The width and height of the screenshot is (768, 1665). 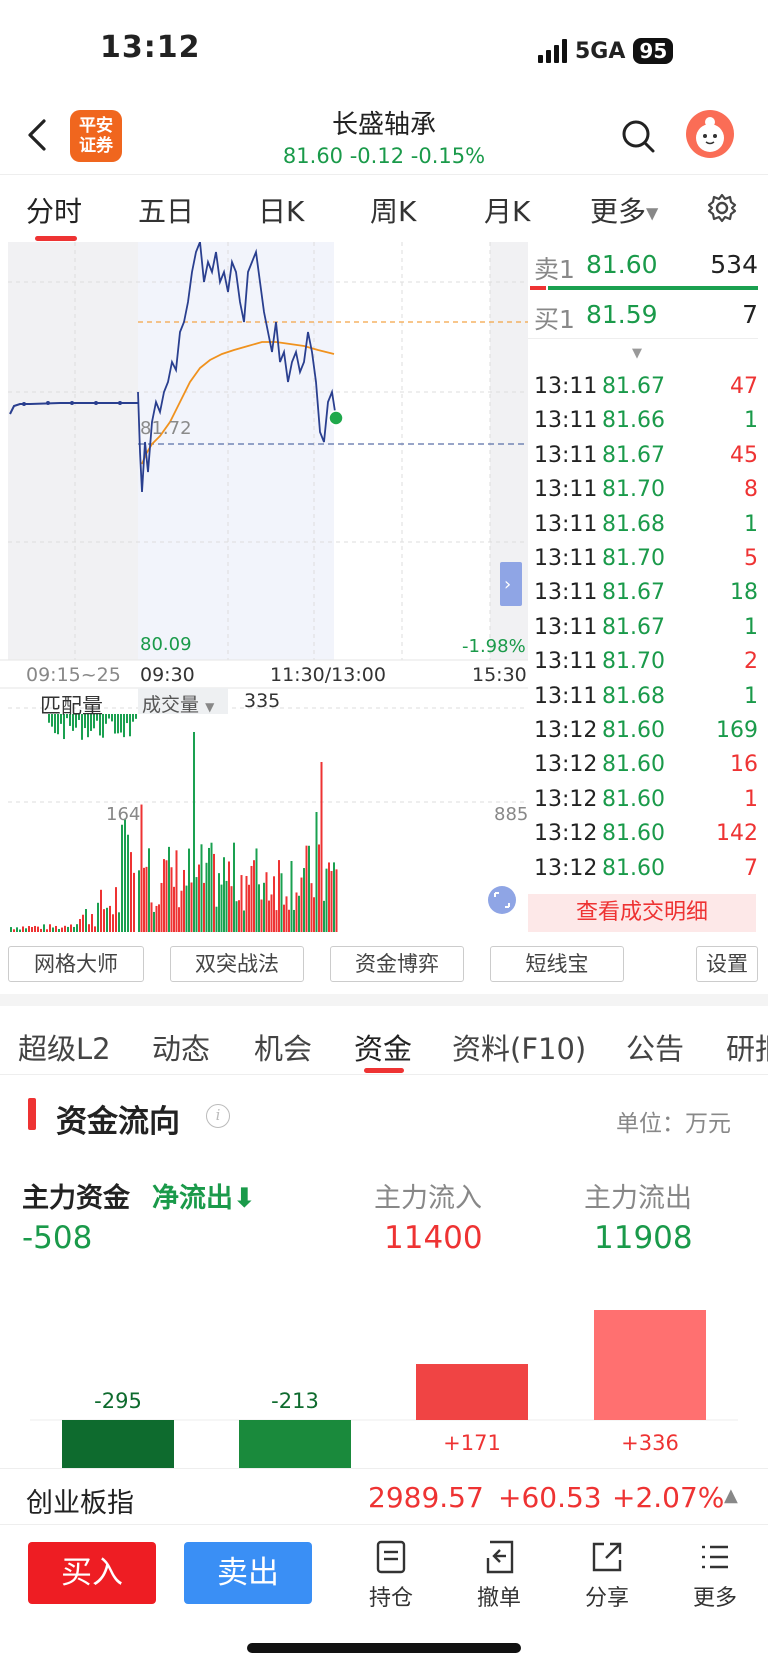 What do you see at coordinates (750, 314) in the screenshot?
I see `bid-vol: 7` at bounding box center [750, 314].